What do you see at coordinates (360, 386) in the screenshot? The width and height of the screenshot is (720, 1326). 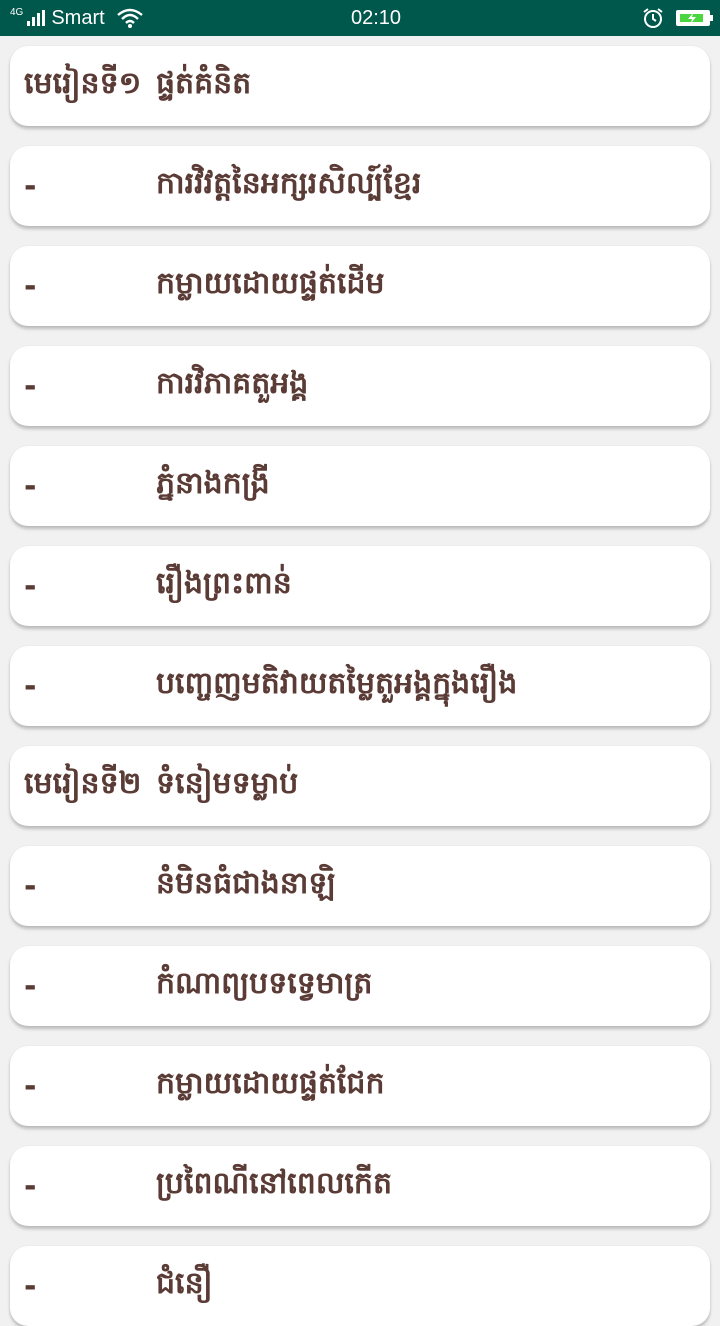 I see `lesson-item: - ការវិភាគតួអង្គ` at bounding box center [360, 386].